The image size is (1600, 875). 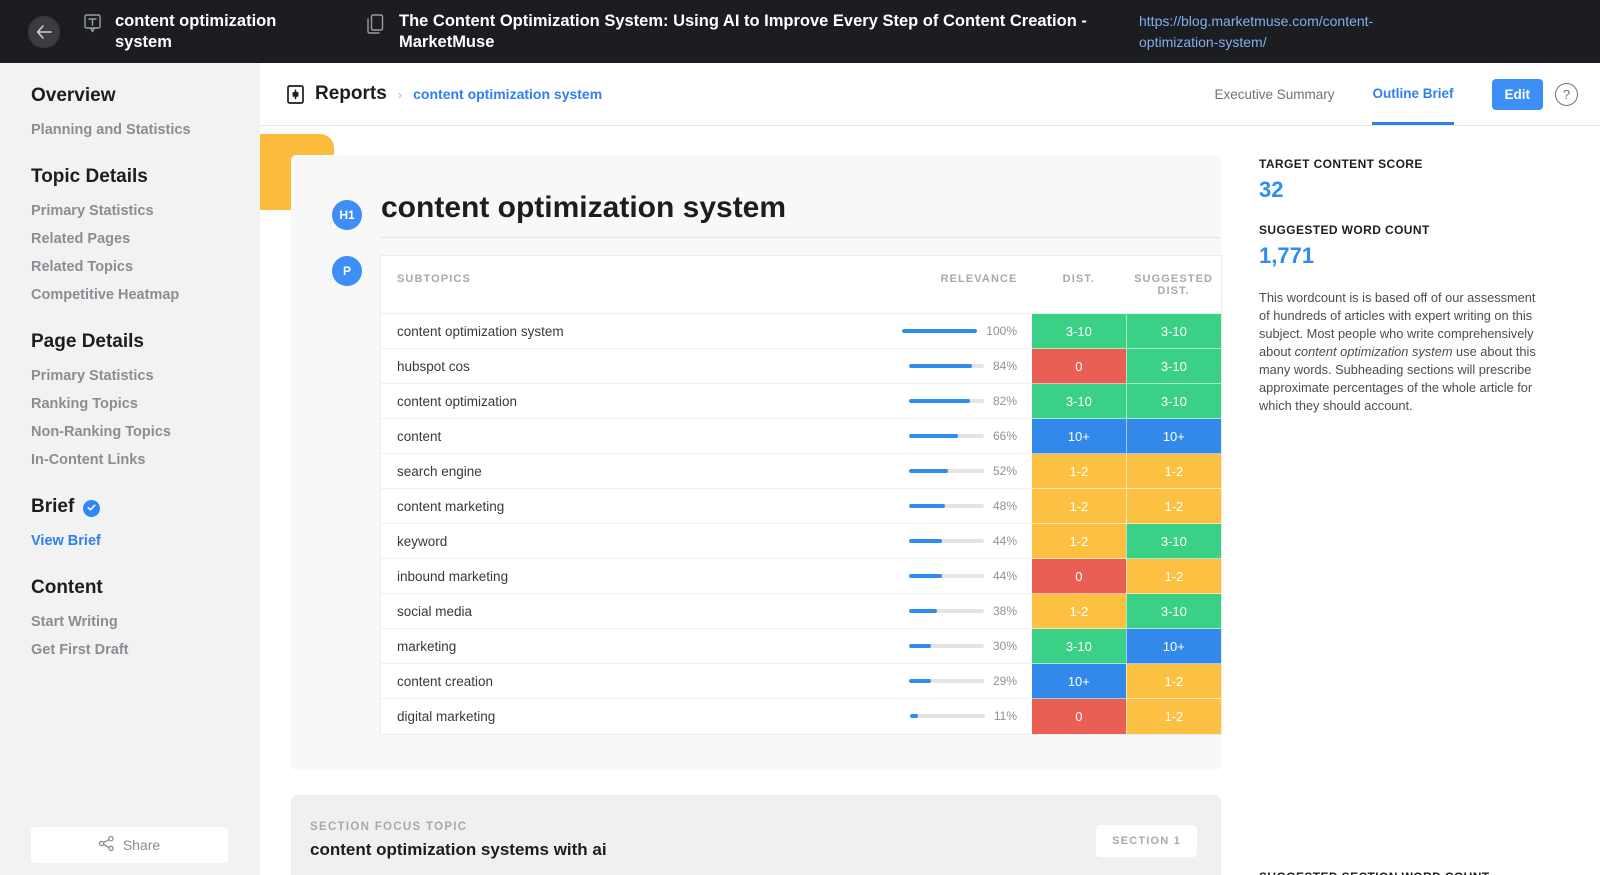 I want to click on cell-dist: 10+, so click(x=1079, y=436).